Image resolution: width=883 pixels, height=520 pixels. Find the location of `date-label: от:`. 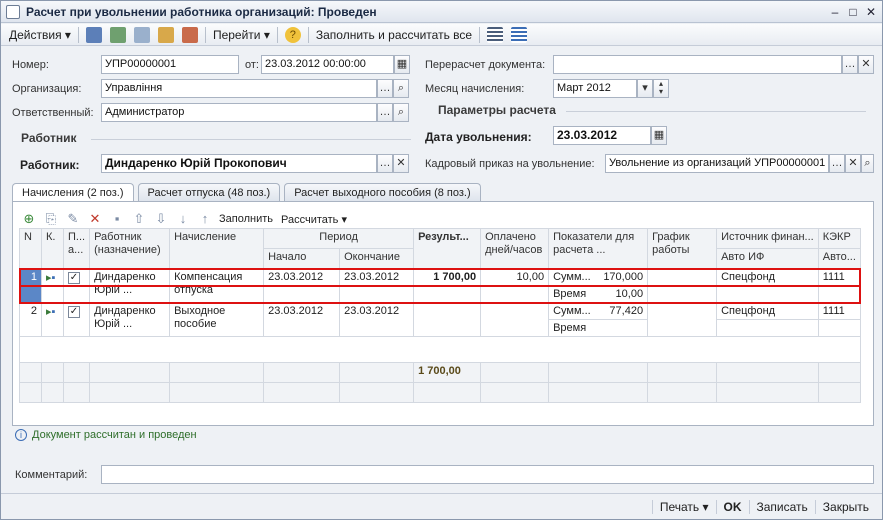

date-label: от: is located at coordinates (252, 65).